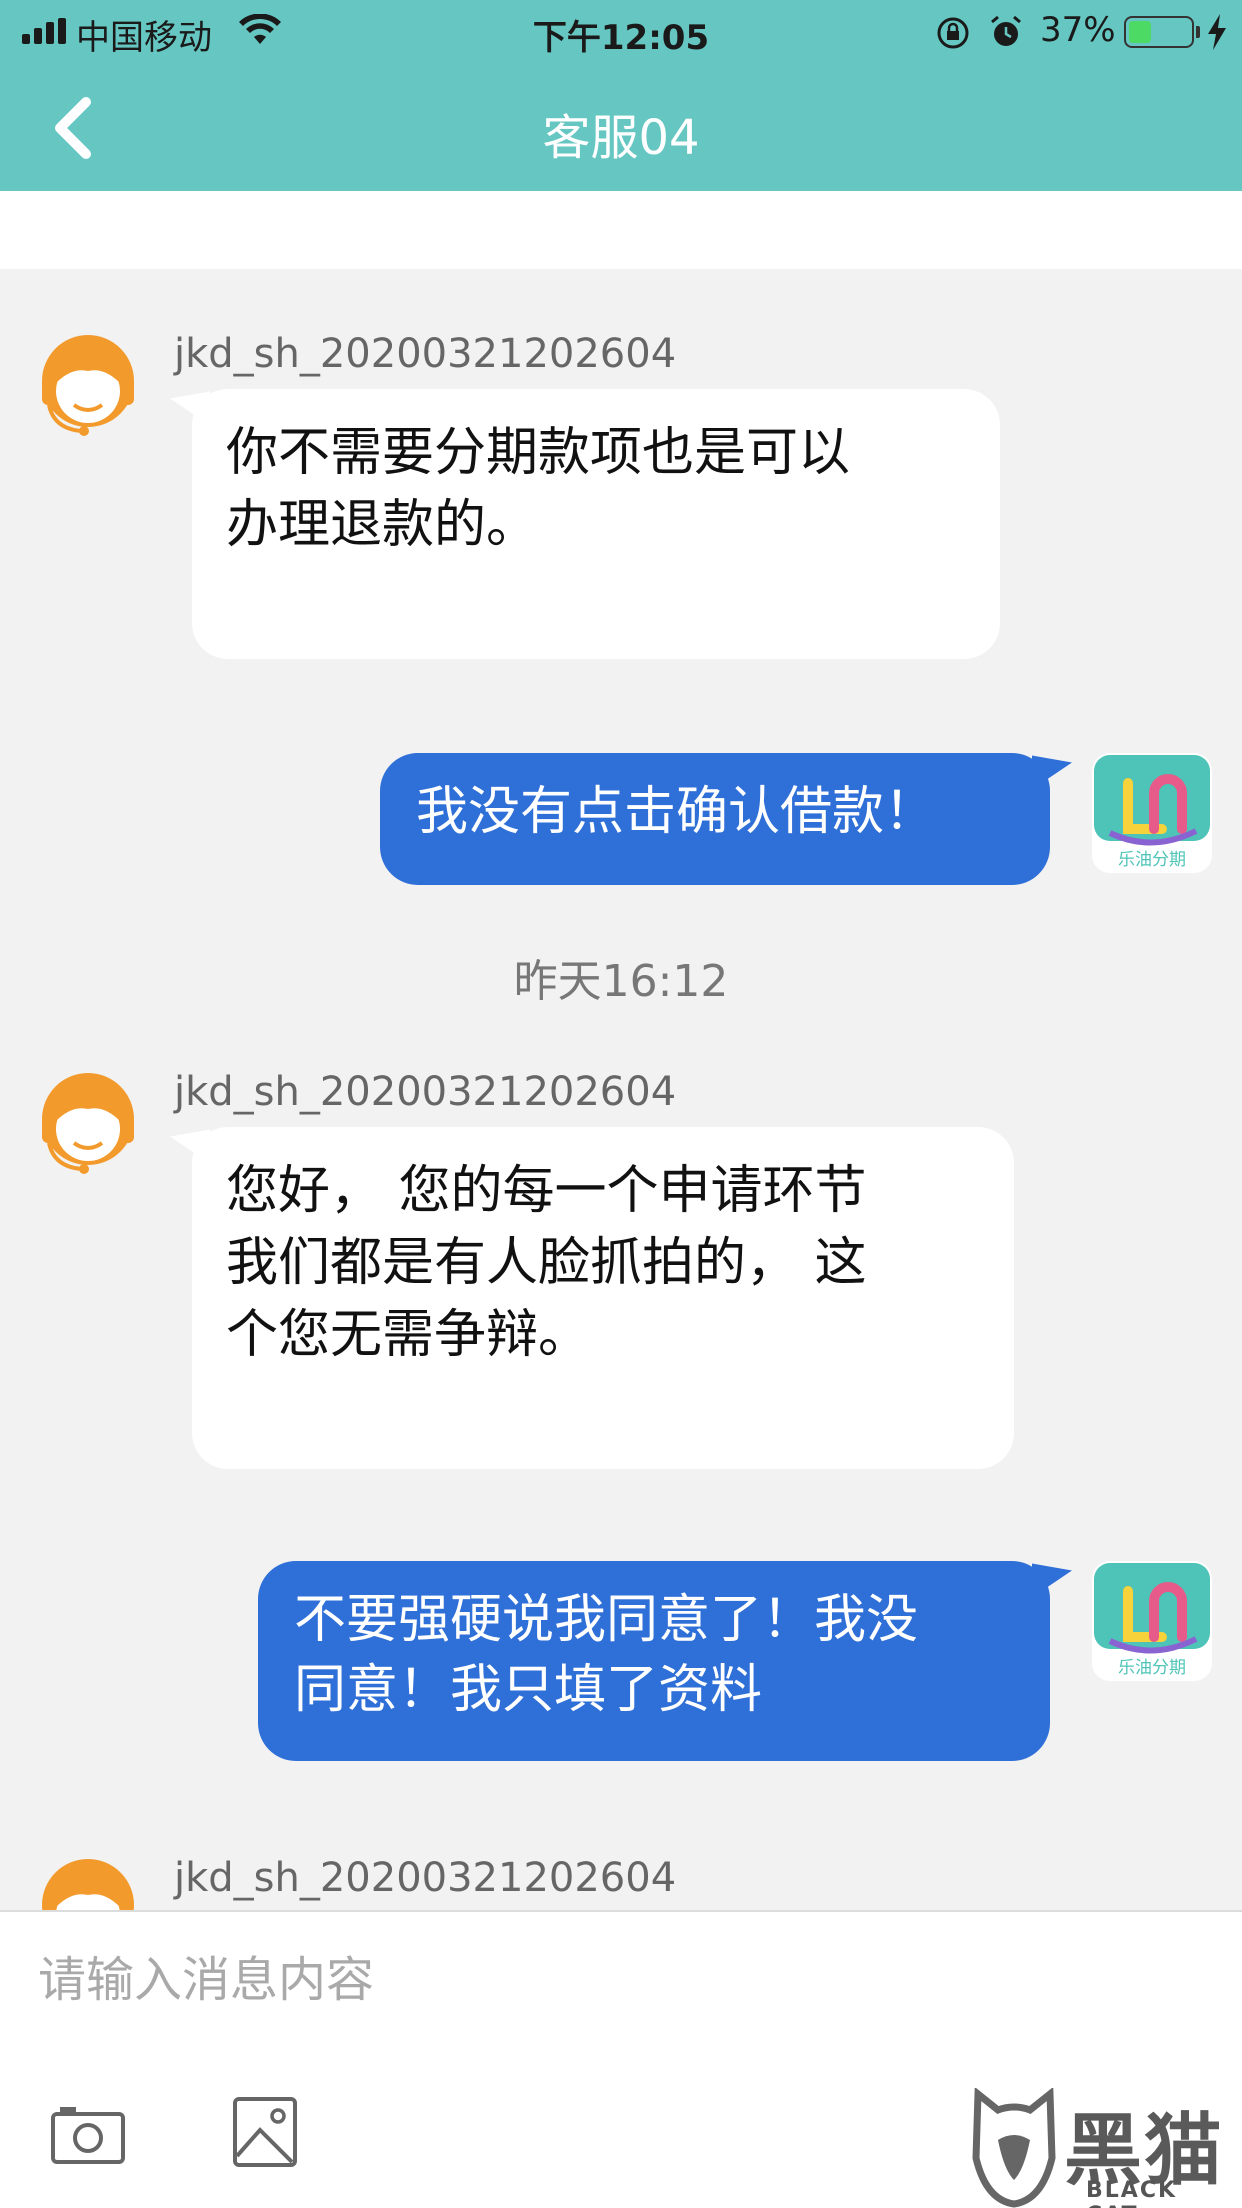 This screenshot has width=1242, height=2208. I want to click on message-line: 我们都是有人脸抓拍的， 这, so click(546, 1263).